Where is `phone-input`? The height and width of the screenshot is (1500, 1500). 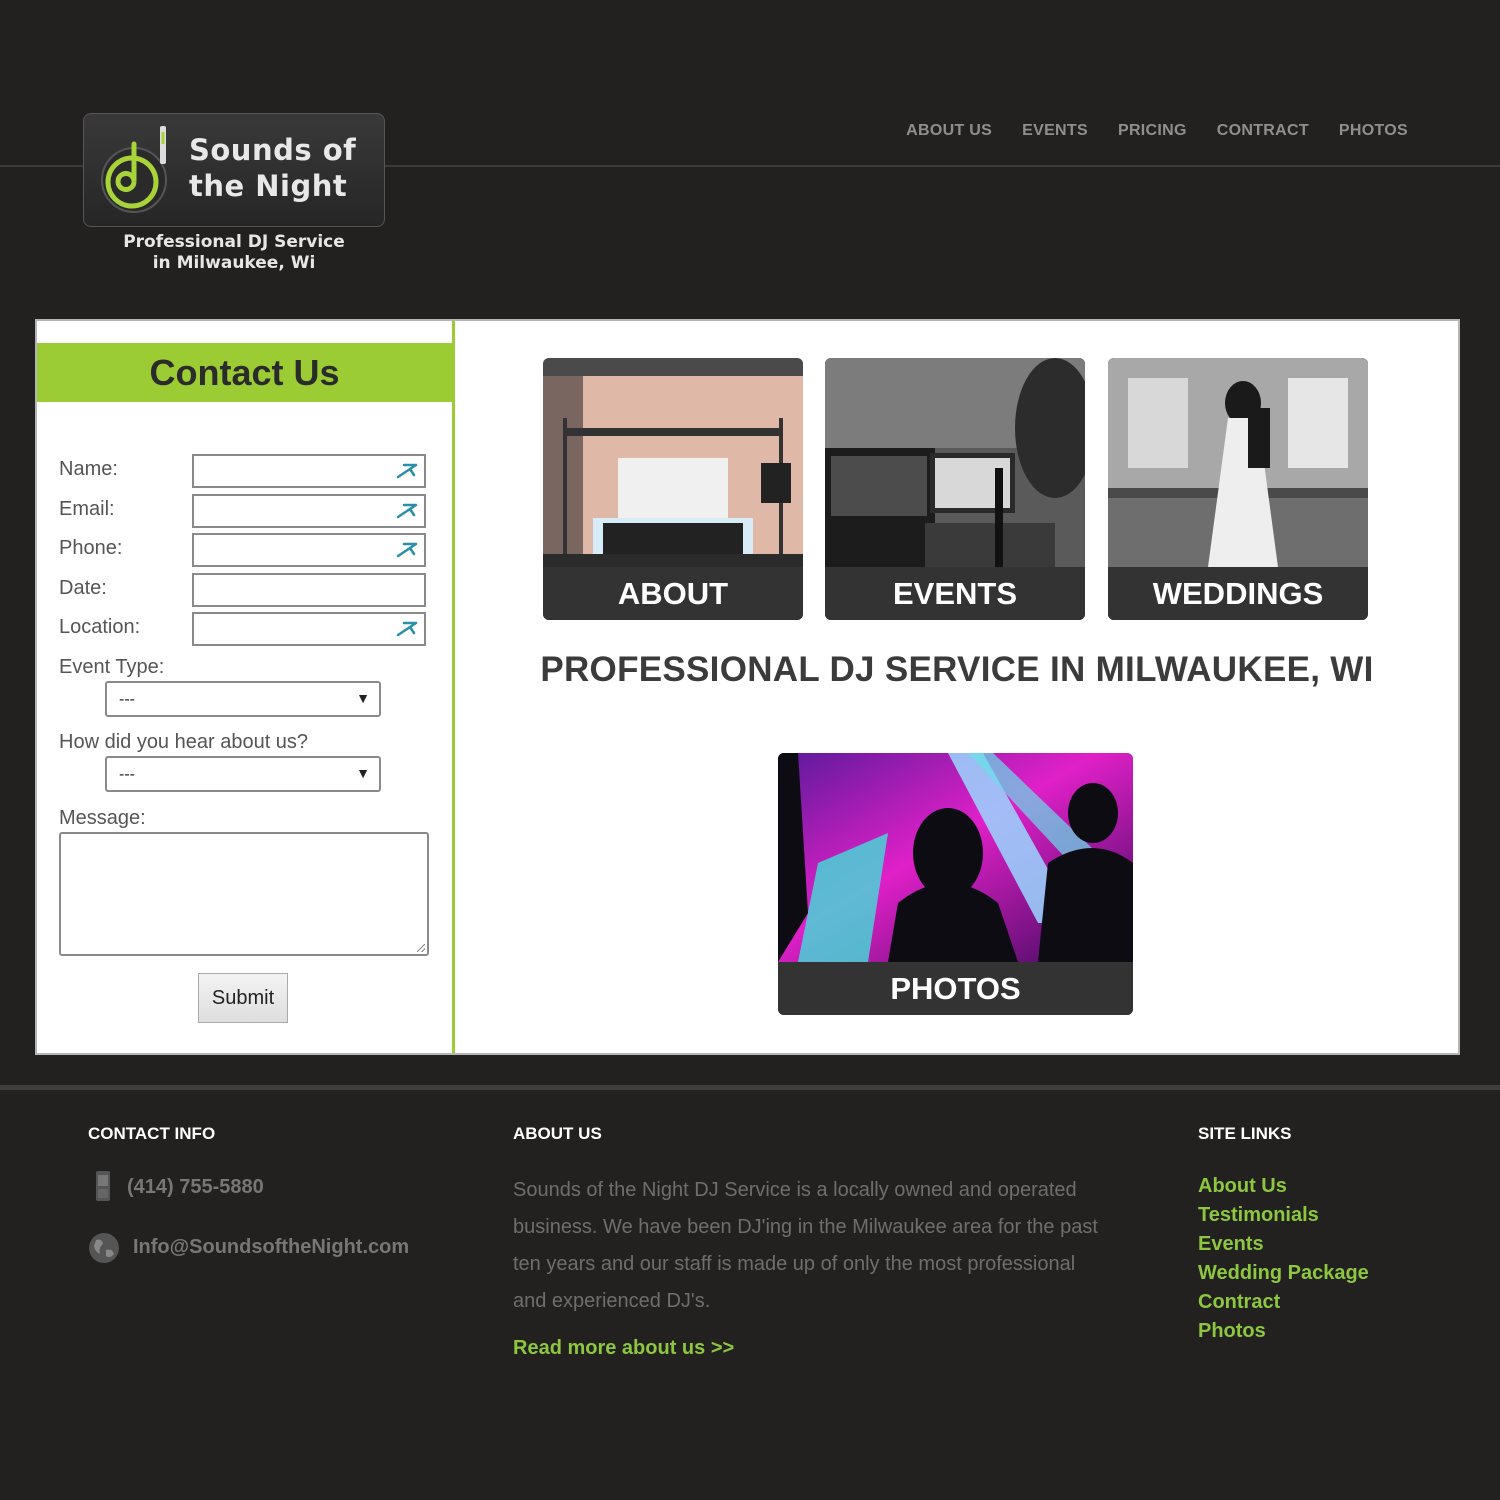 phone-input is located at coordinates (309, 550).